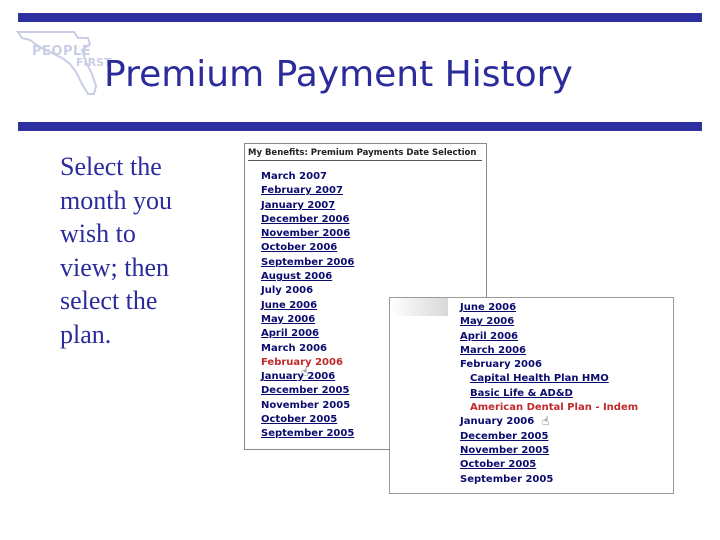 This screenshot has height=540, width=720. Describe the element at coordinates (302, 190) in the screenshot. I see `month-link: February 2007` at that location.